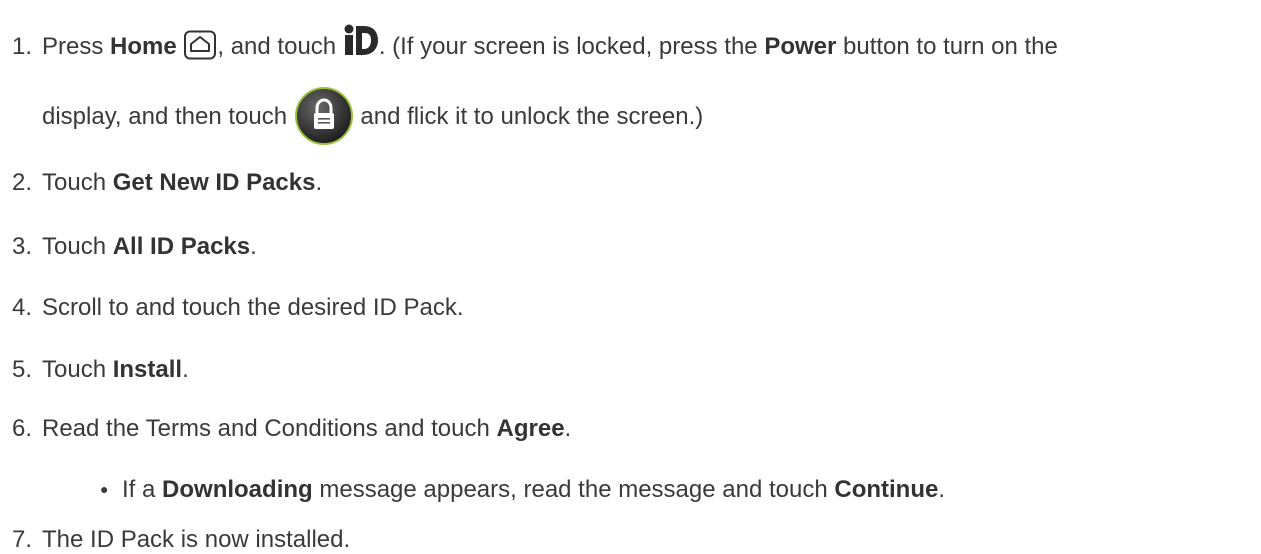 The image size is (1261, 554). What do you see at coordinates (324, 116) in the screenshot?
I see `lock-icon` at bounding box center [324, 116].